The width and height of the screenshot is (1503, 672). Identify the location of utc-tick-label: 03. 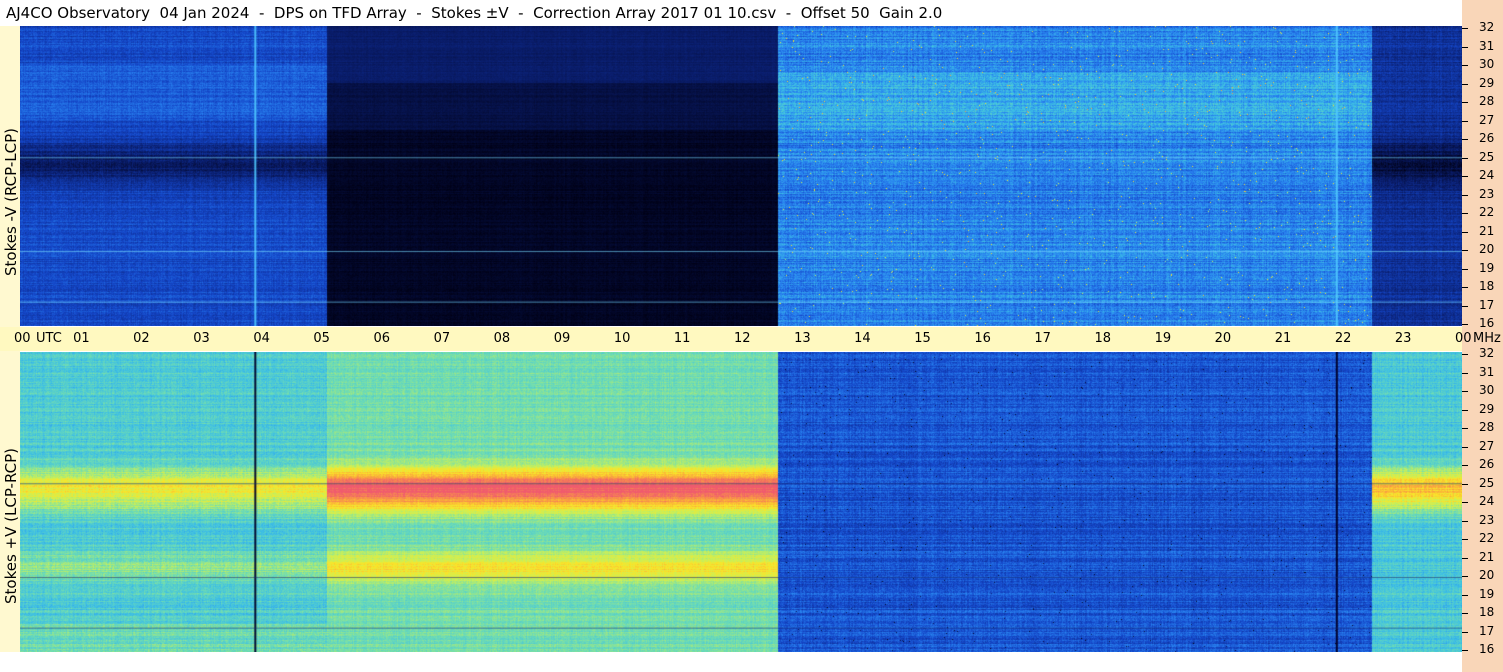
(201, 338).